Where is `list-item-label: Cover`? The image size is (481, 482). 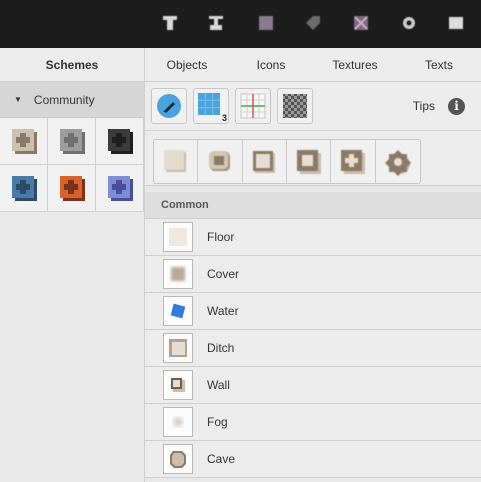 list-item-label: Cover is located at coordinates (223, 274).